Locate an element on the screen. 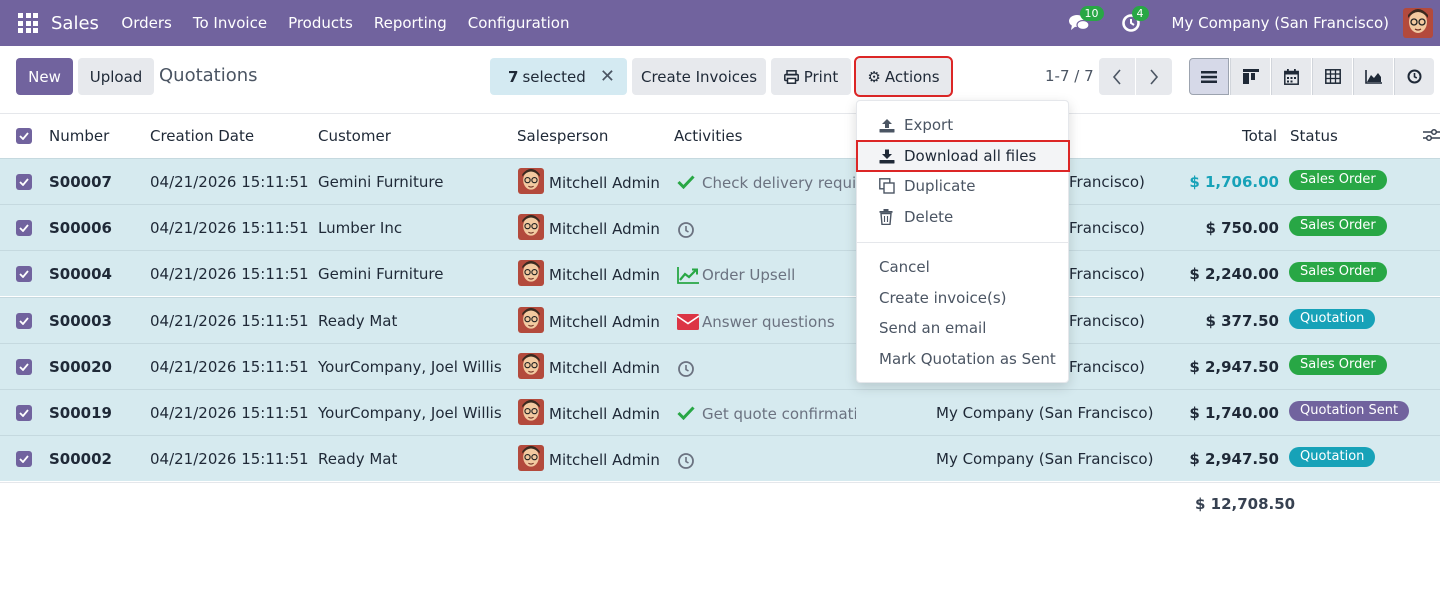 This screenshot has width=1440, height=606. column-creation-date: Creation Date is located at coordinates (202, 136).